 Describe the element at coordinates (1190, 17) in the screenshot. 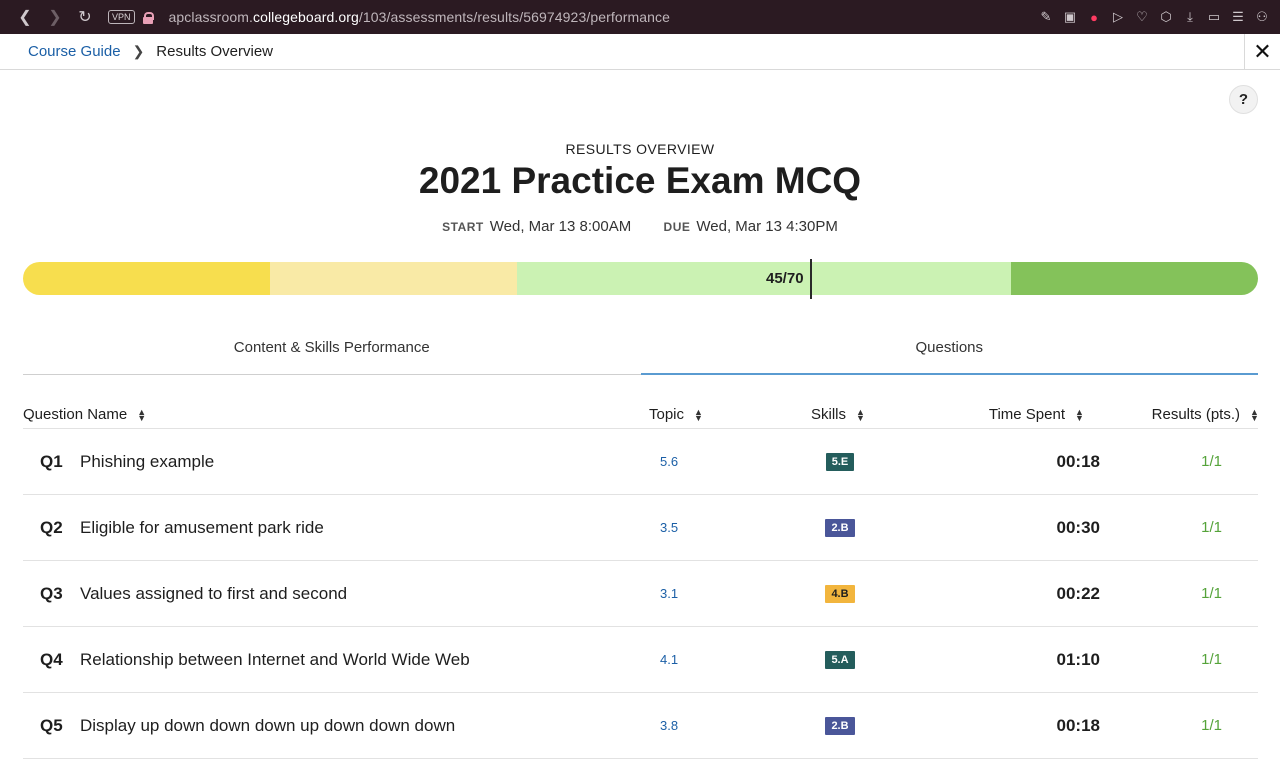

I see `download-icon: ⤓` at that location.